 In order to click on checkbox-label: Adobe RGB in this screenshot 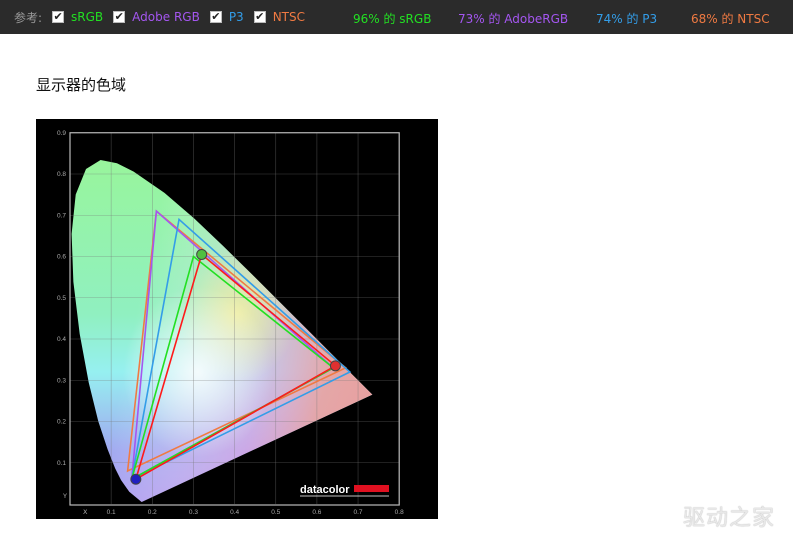, I will do `click(166, 17)`.